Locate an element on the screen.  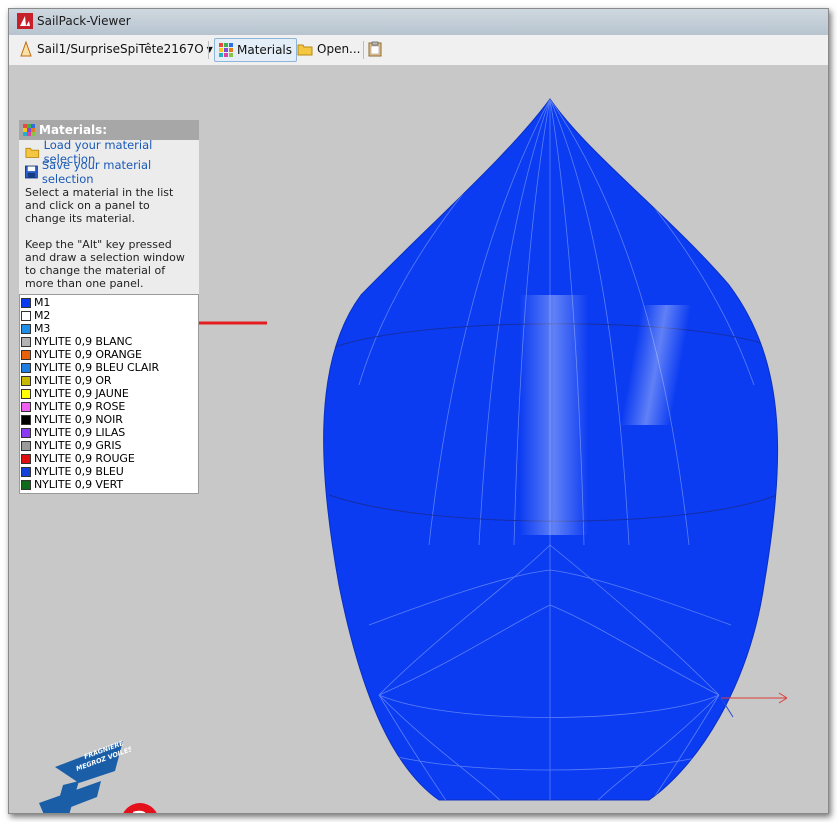
window-title: SailPack-Viewer is located at coordinates (84, 21).